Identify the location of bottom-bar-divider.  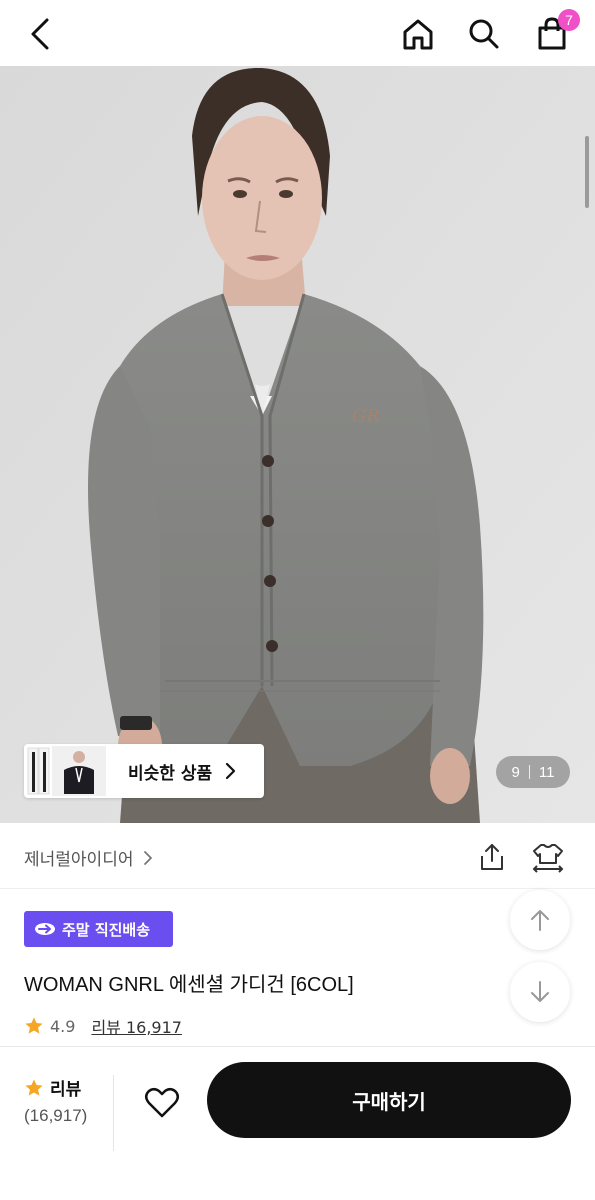
(113, 1113).